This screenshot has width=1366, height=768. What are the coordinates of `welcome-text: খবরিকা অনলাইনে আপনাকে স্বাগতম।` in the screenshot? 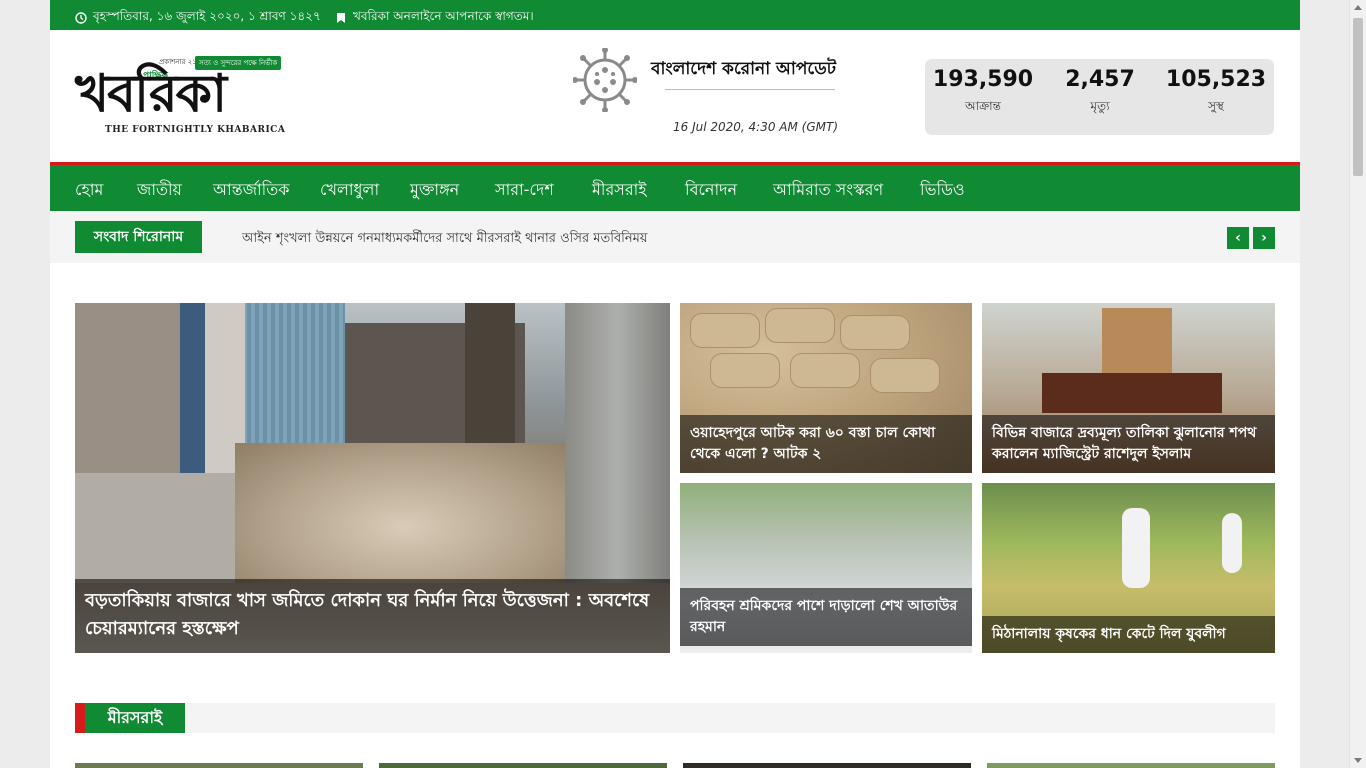 It's located at (443, 16).